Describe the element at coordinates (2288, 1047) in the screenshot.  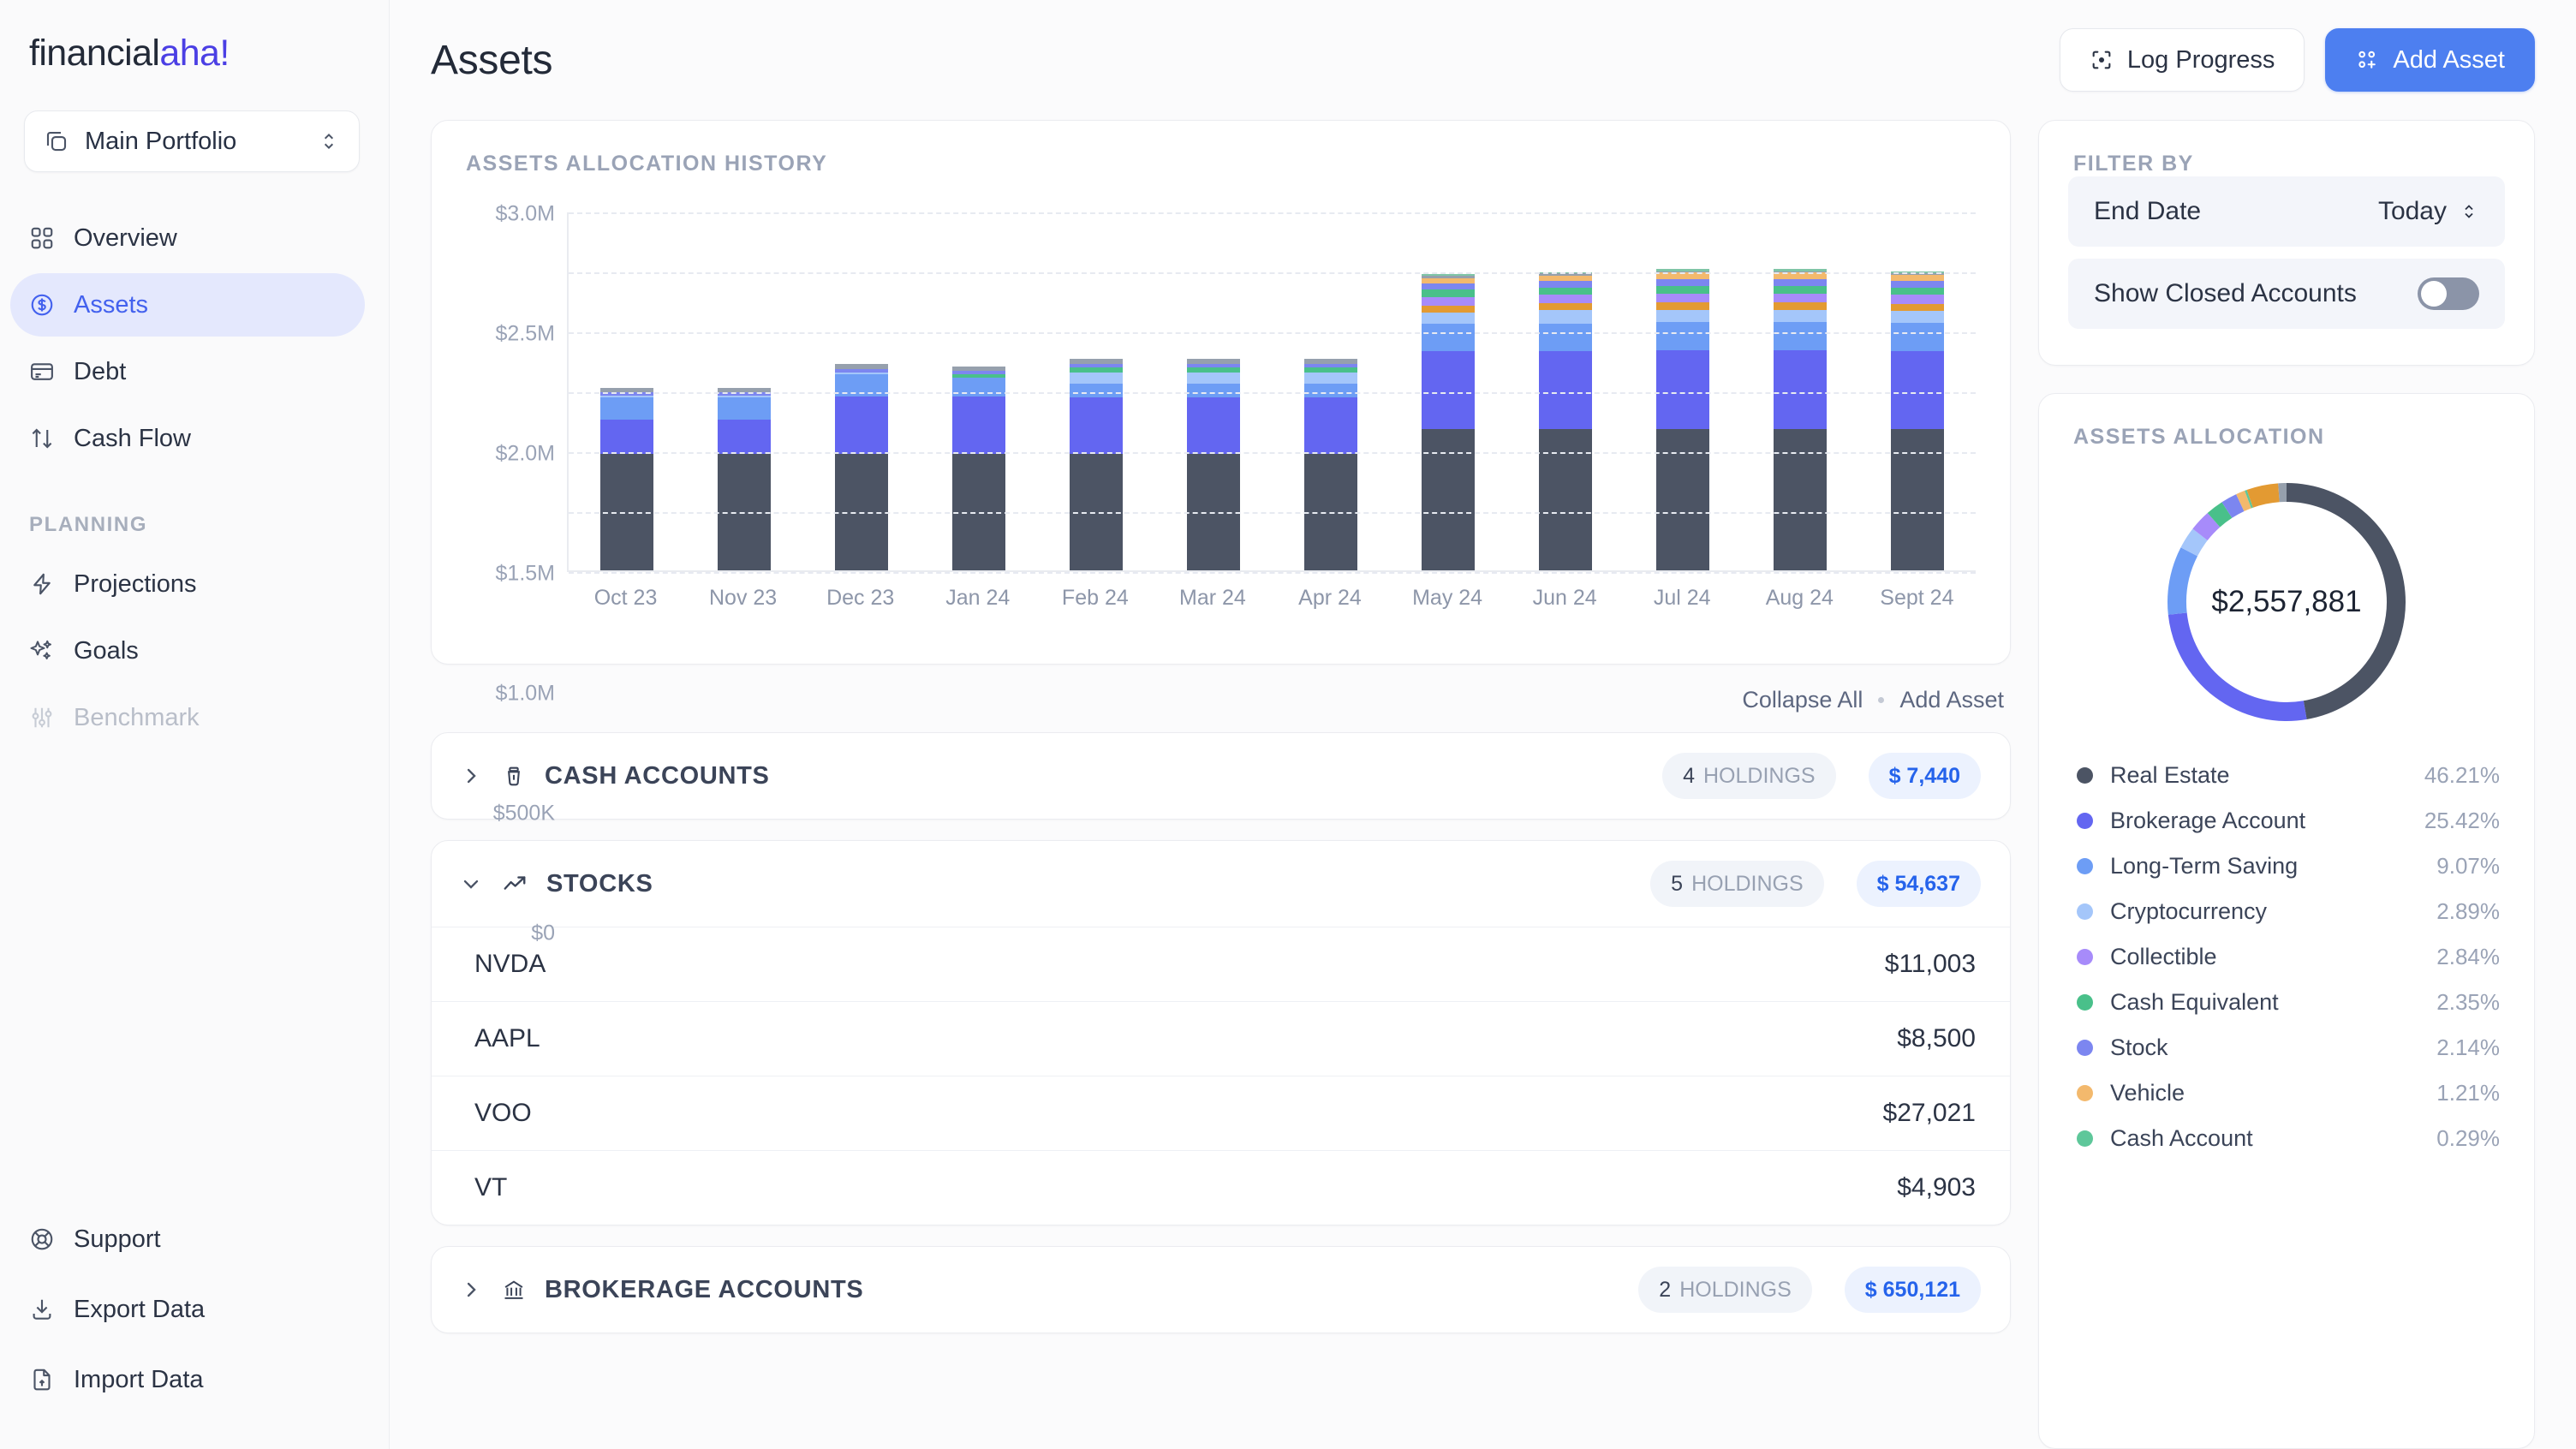
I see `legend-row: Stock 2.14%` at that location.